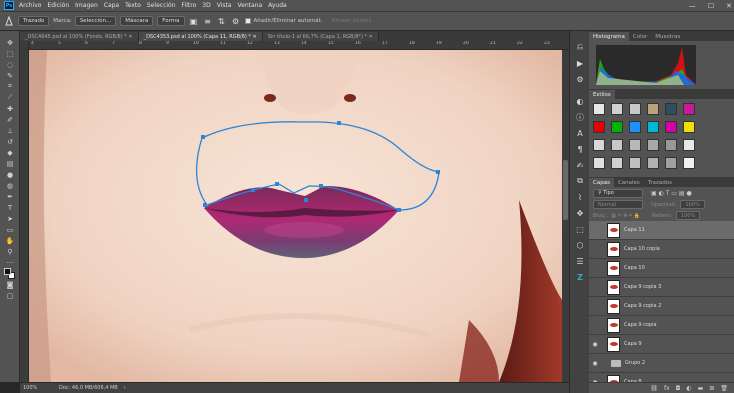 This screenshot has width=734, height=393. I want to click on menu-vista: Vista, so click(224, 5).